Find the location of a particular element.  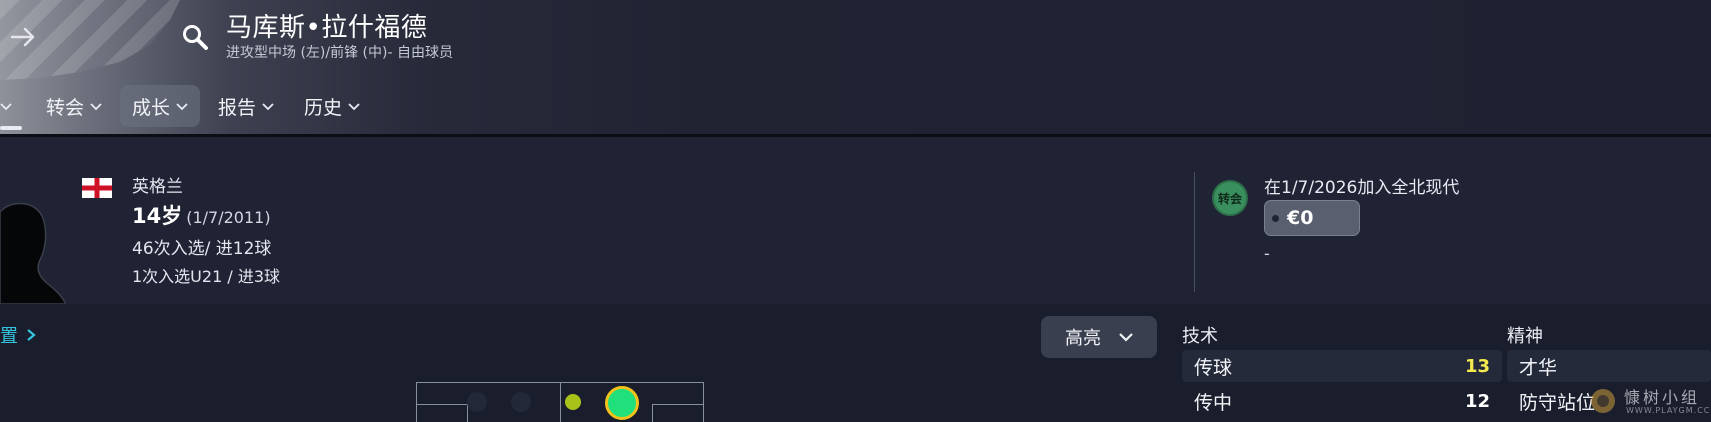

tab-development: 成长 is located at coordinates (160, 106).